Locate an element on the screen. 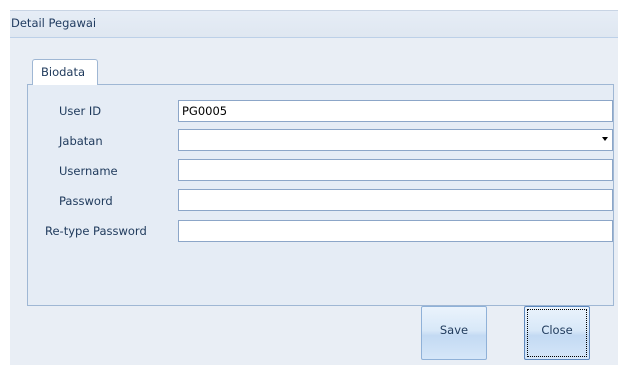  close-button: Close is located at coordinates (557, 333).